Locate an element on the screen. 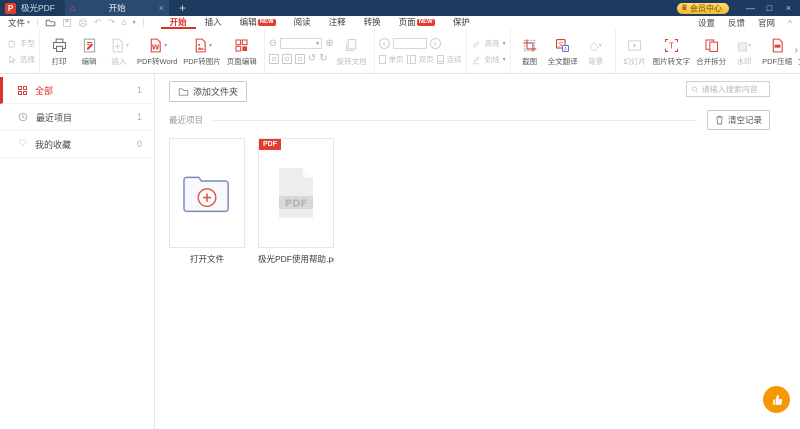 The height and width of the screenshot is (429, 800). member-center-button: ♛ 会员中心 is located at coordinates (702, 8).